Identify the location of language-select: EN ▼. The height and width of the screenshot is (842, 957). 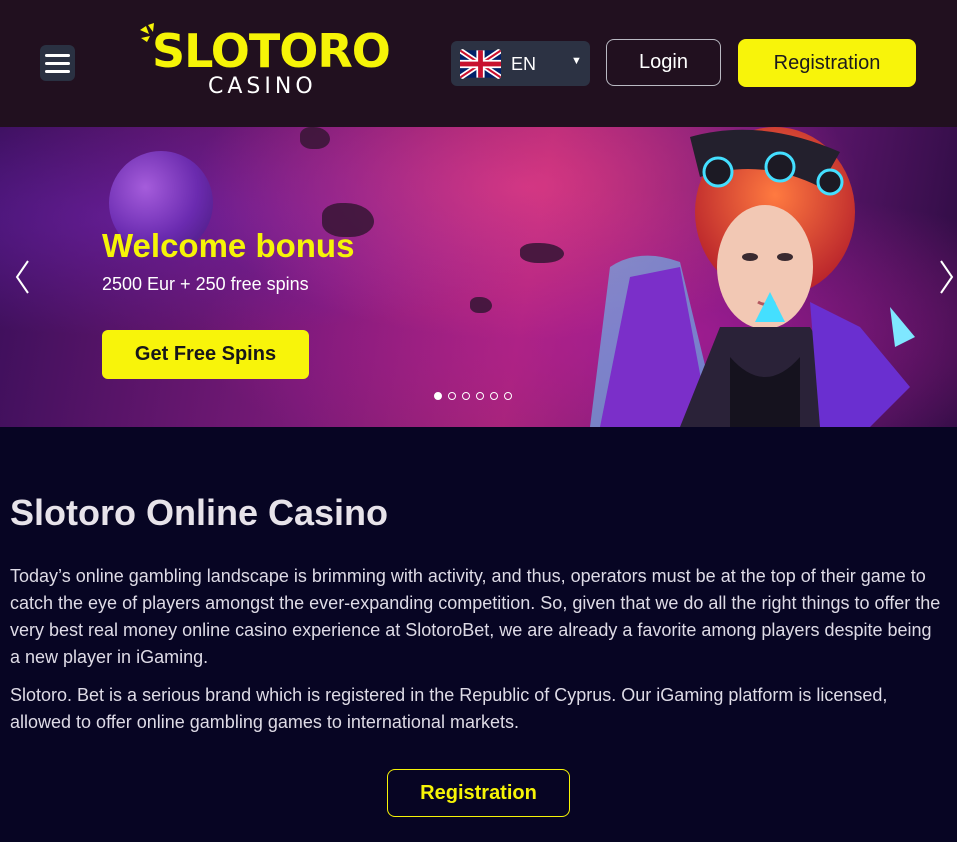
(520, 63).